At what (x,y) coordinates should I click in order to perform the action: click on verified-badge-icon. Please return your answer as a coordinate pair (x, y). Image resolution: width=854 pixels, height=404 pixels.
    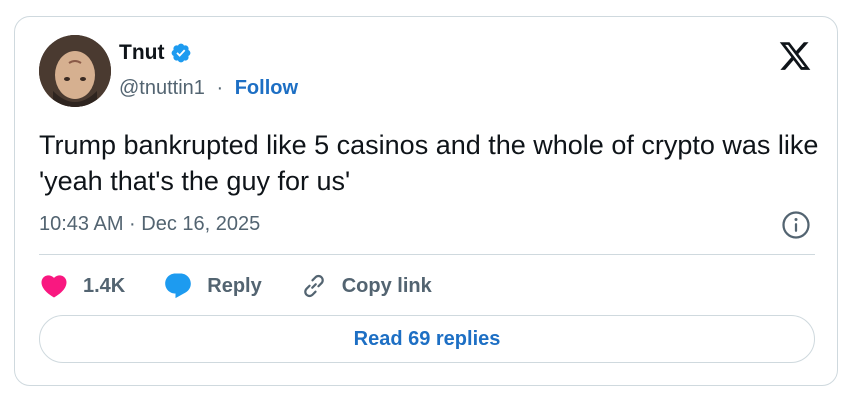
    Looking at the image, I should click on (181, 53).